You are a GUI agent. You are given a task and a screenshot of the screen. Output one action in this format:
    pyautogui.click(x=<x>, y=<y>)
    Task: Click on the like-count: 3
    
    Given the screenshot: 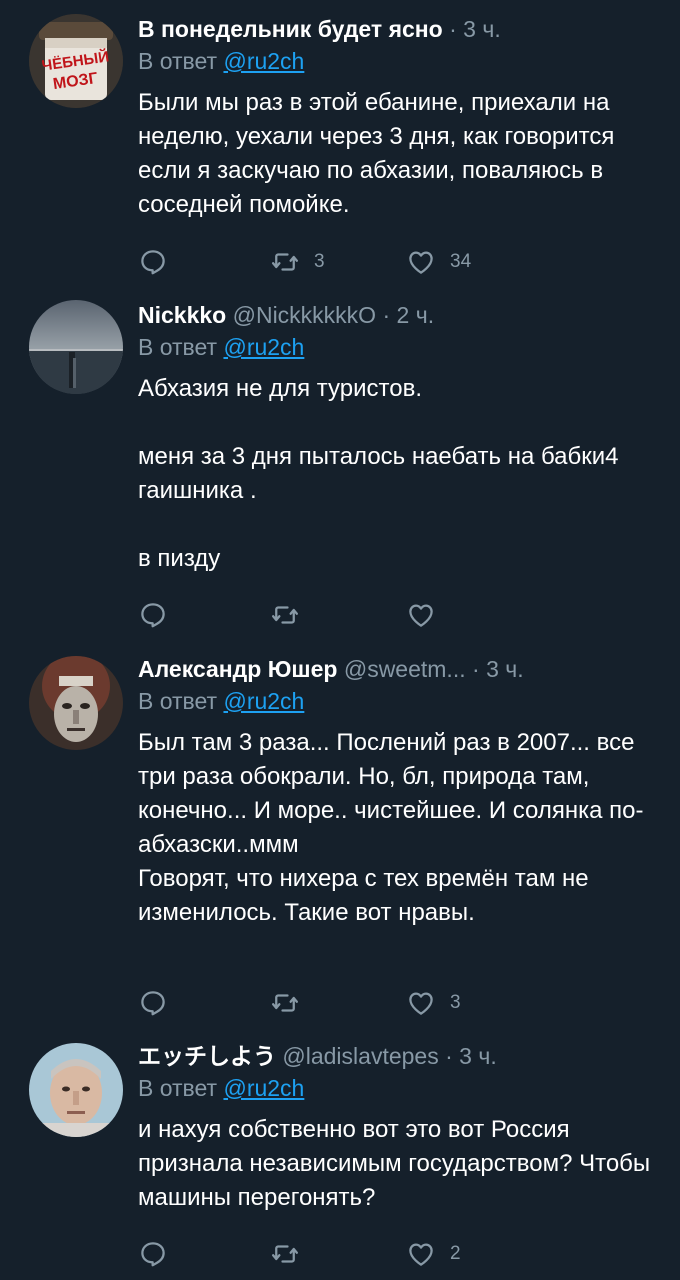 What is the action you would take?
    pyautogui.click(x=455, y=1002)
    